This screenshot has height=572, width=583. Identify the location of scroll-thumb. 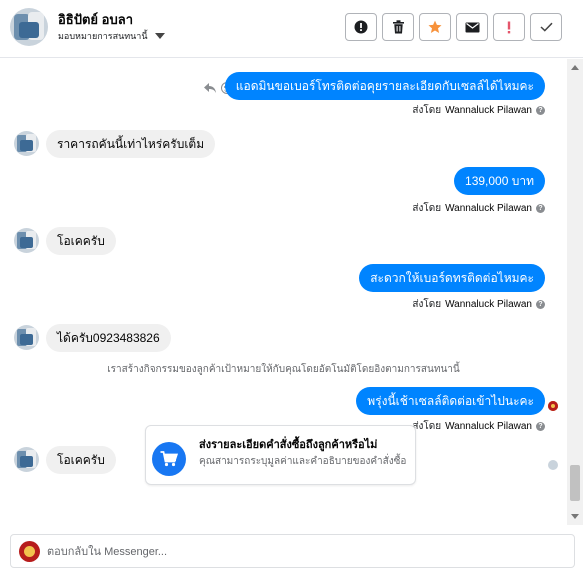
(575, 483).